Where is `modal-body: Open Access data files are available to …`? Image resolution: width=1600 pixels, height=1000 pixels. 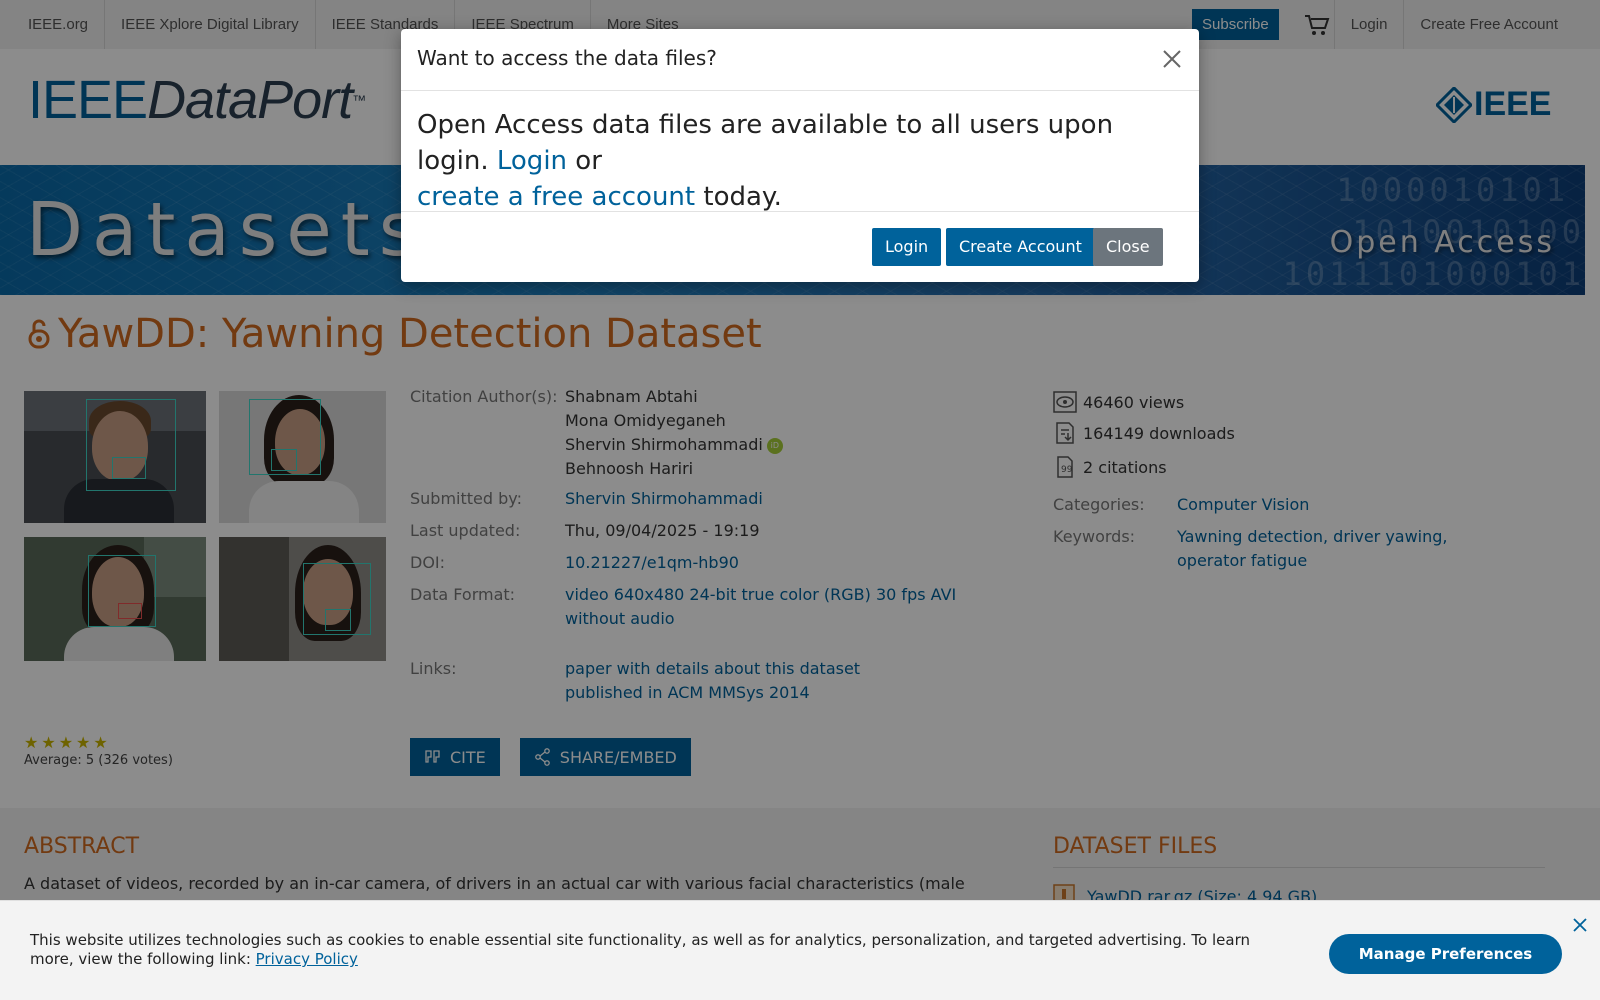
modal-body: Open Access data files are available to … is located at coordinates (800, 151).